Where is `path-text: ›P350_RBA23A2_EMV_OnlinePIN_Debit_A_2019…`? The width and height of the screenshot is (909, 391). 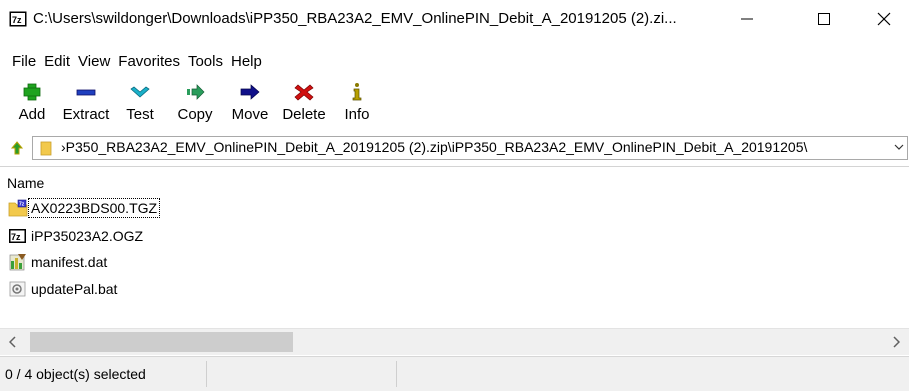 path-text: ›P350_RBA23A2_EMV_OnlinePIN_Debit_A_2019… is located at coordinates (434, 147).